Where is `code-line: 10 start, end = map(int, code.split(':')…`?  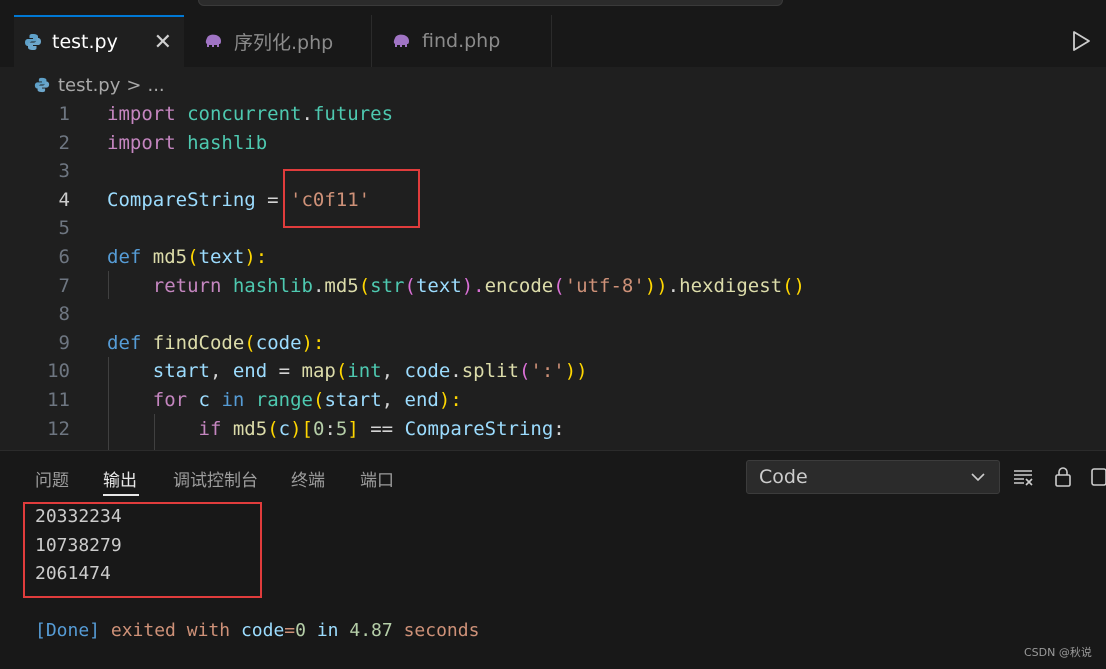
code-line: 10 start, end = map(int, code.split(':')… is located at coordinates (553, 371).